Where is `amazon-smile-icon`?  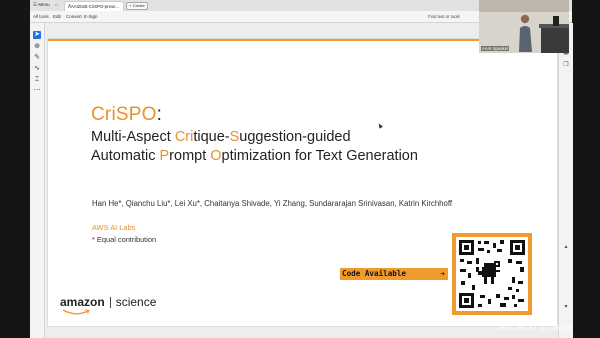
amazon-smile-icon is located at coordinates (76, 312).